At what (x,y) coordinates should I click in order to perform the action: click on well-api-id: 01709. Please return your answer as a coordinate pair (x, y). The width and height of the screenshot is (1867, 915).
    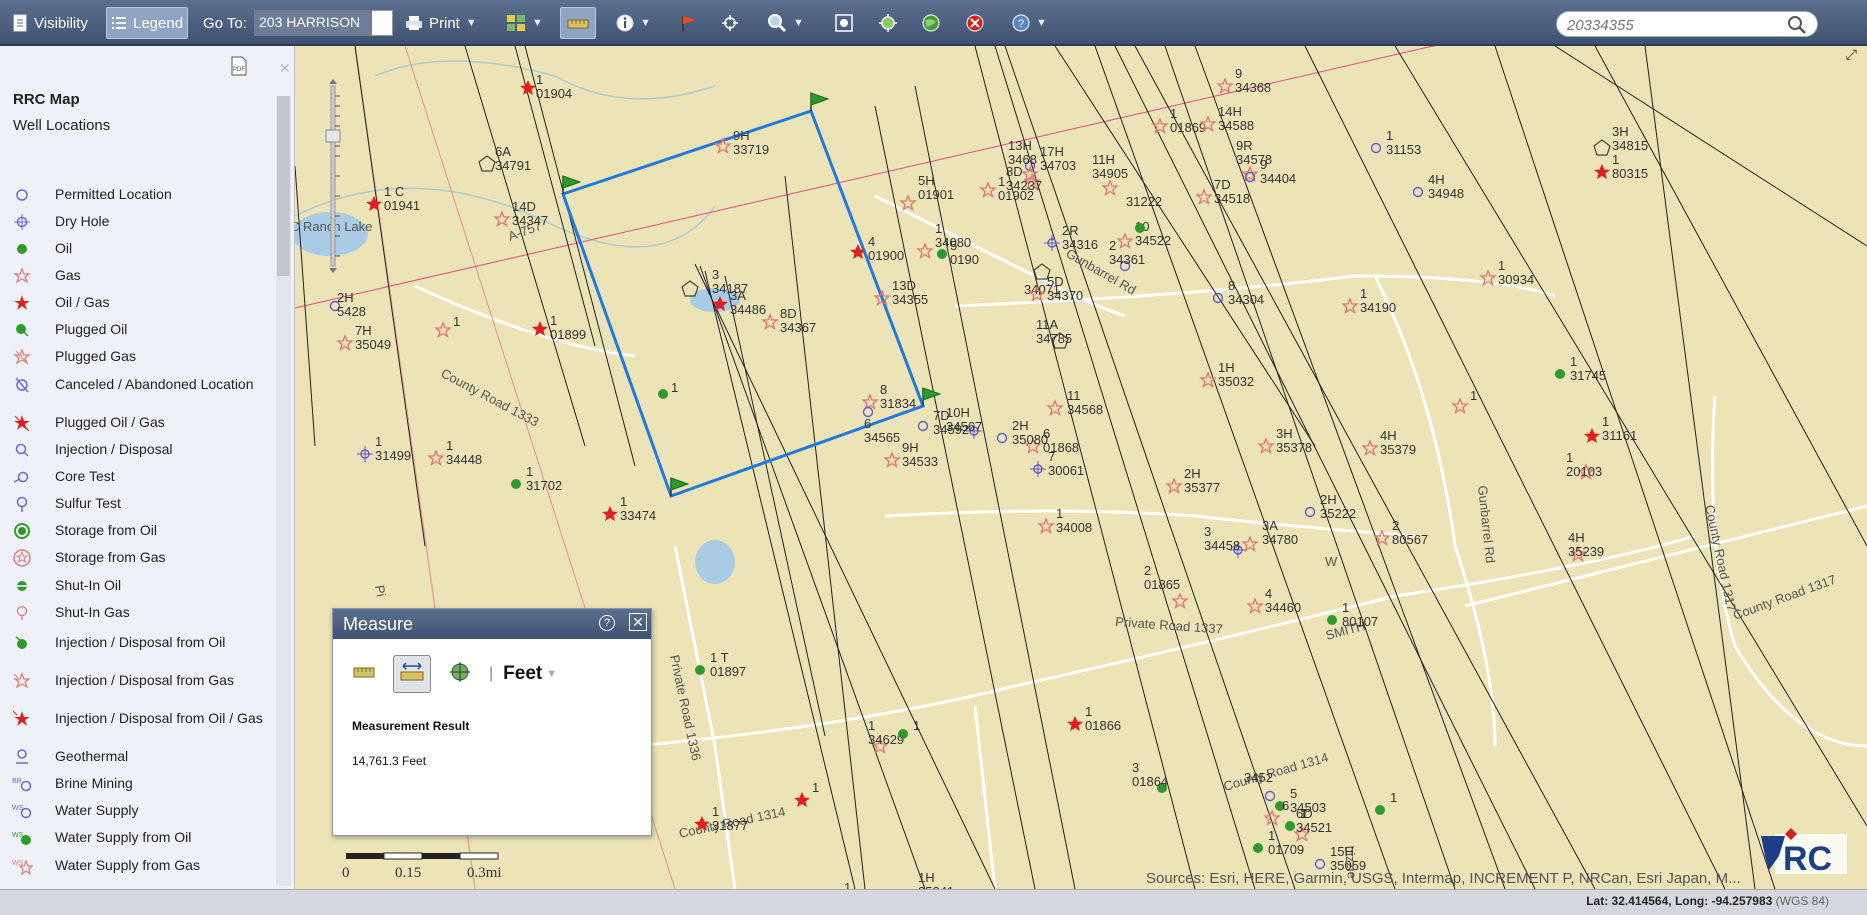
    Looking at the image, I should click on (1286, 849).